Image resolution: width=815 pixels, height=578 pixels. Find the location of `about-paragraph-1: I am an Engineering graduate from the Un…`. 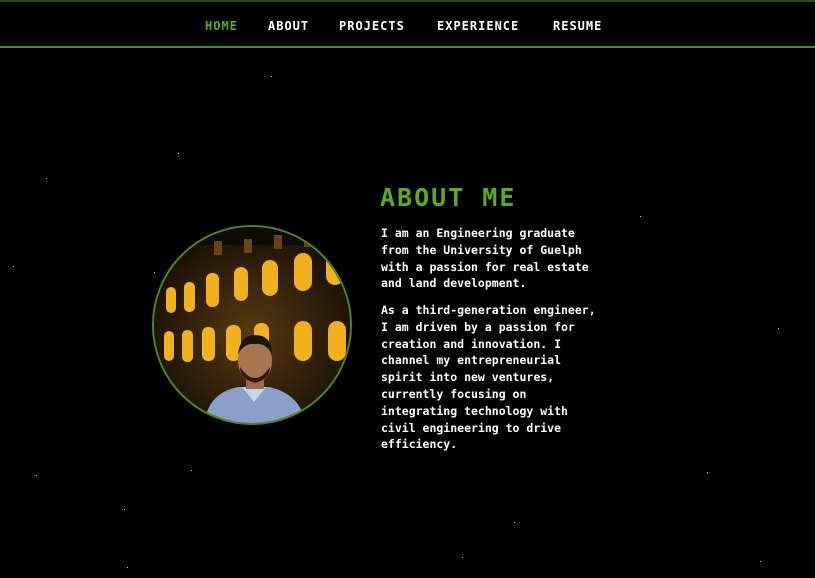

about-paragraph-1: I am an Engineering graduate from the Un… is located at coordinates (485, 258).